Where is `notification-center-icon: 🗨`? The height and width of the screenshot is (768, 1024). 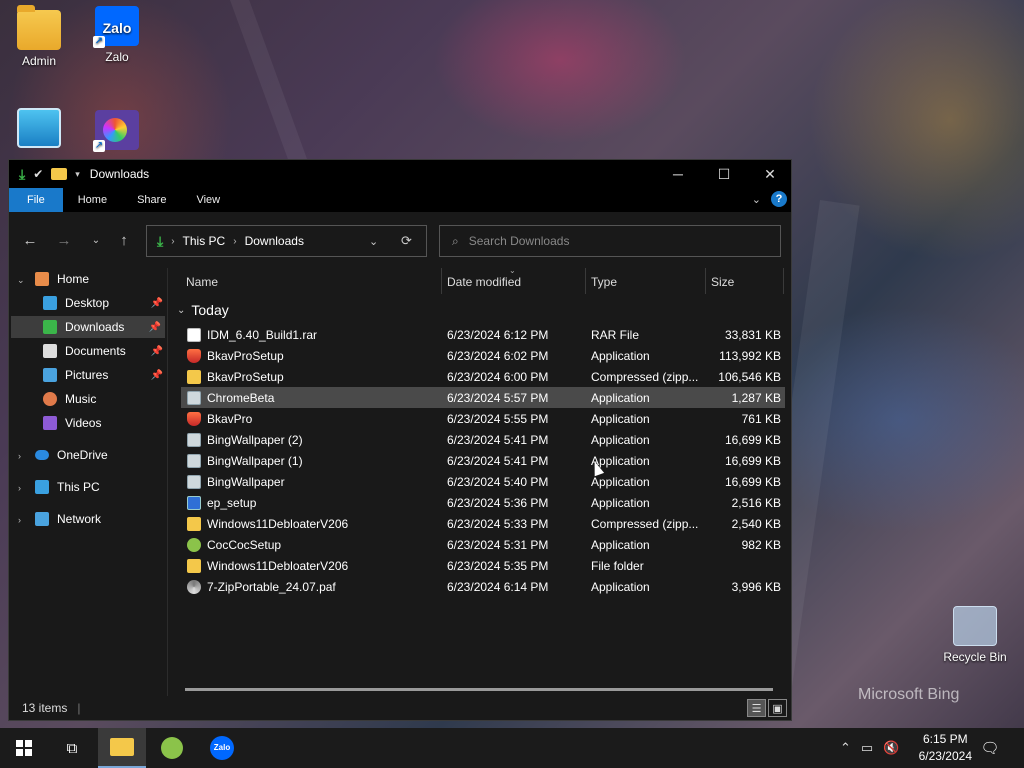
notification-center-icon: 🗨 is located at coordinates (990, 748).